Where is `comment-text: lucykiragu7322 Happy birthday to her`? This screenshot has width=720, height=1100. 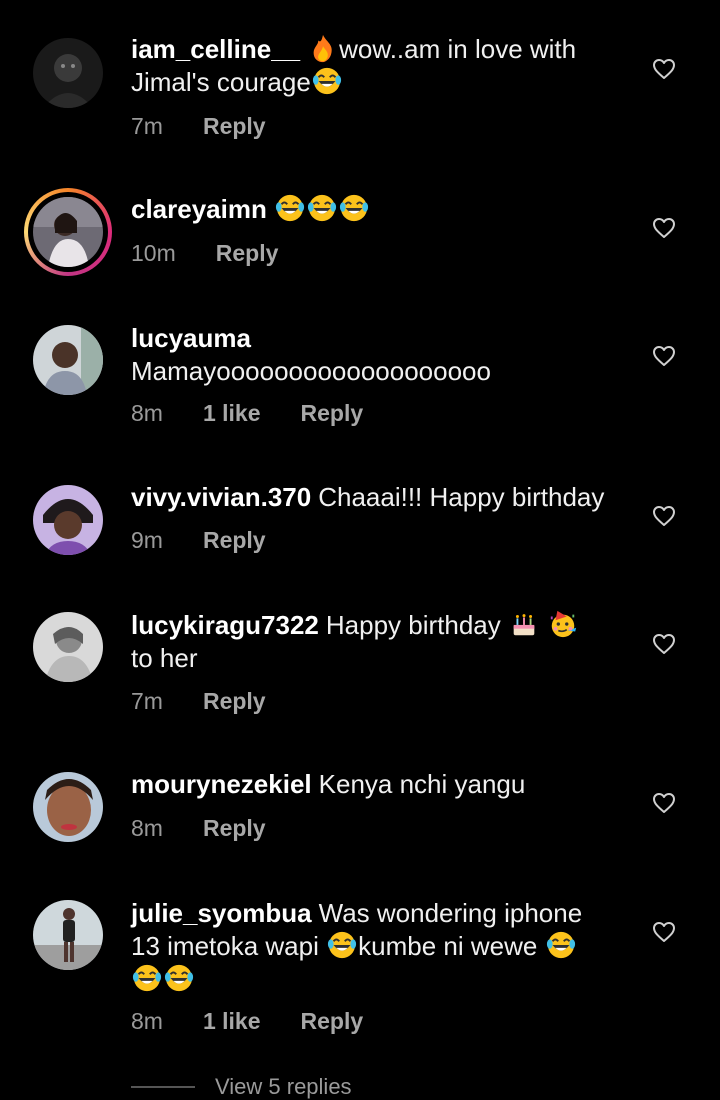
comment-text: lucykiragu7322 Happy birthday to her is located at coordinates (376, 642).